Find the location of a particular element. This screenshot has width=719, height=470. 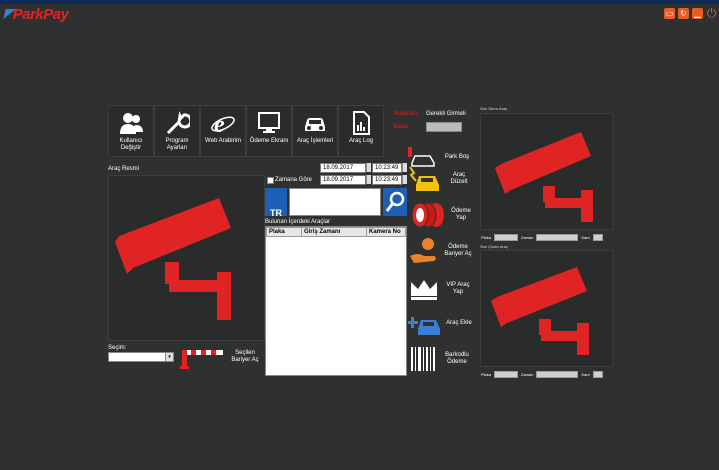

arac-resmi-label: Araç Resmi is located at coordinates (124, 169).